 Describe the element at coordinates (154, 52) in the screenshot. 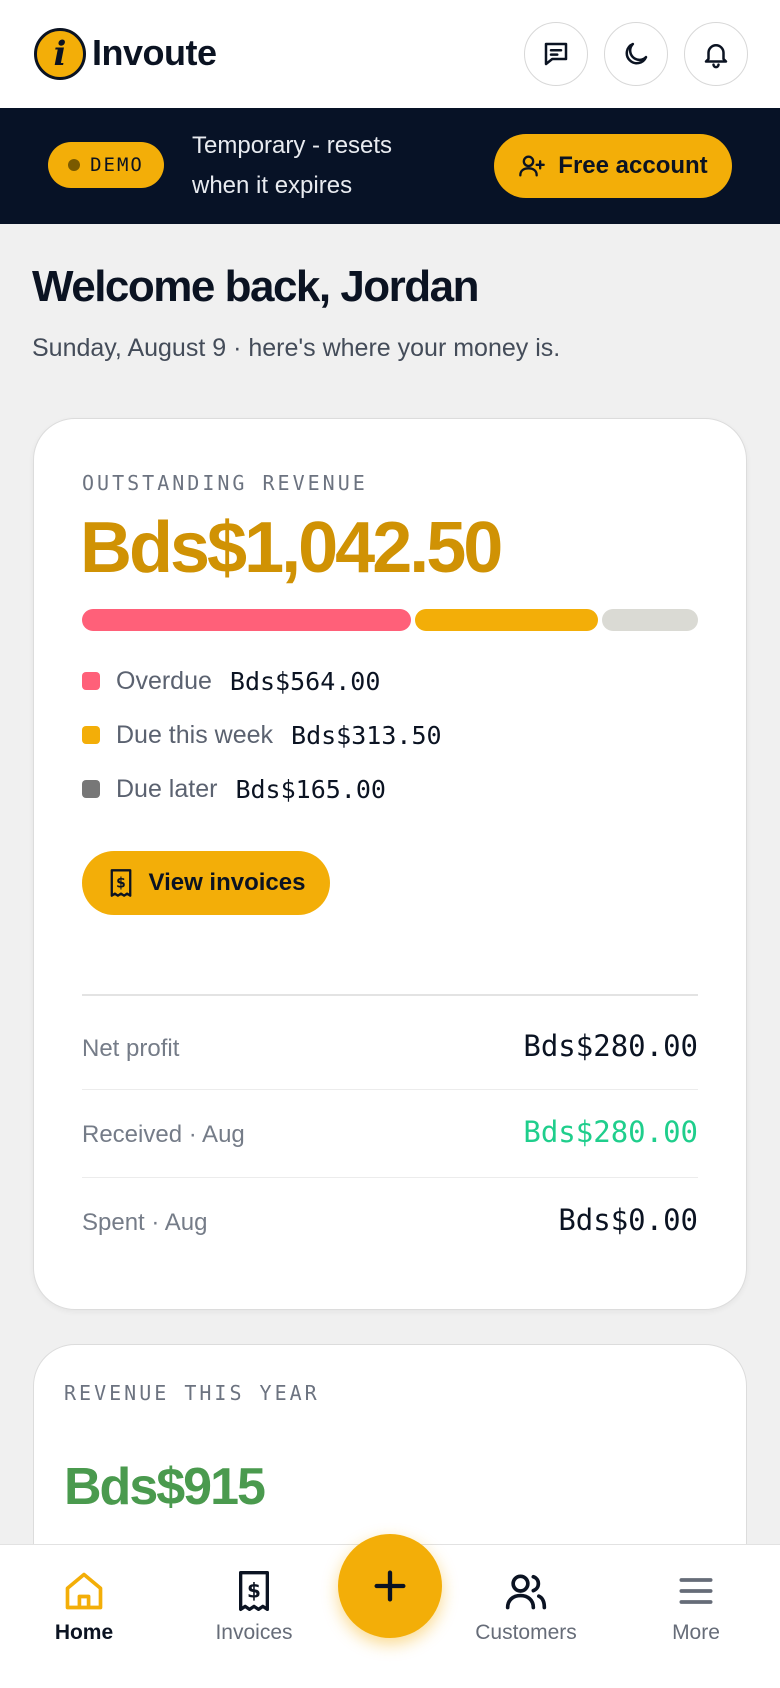

I see `brand-name: Invoute` at that location.